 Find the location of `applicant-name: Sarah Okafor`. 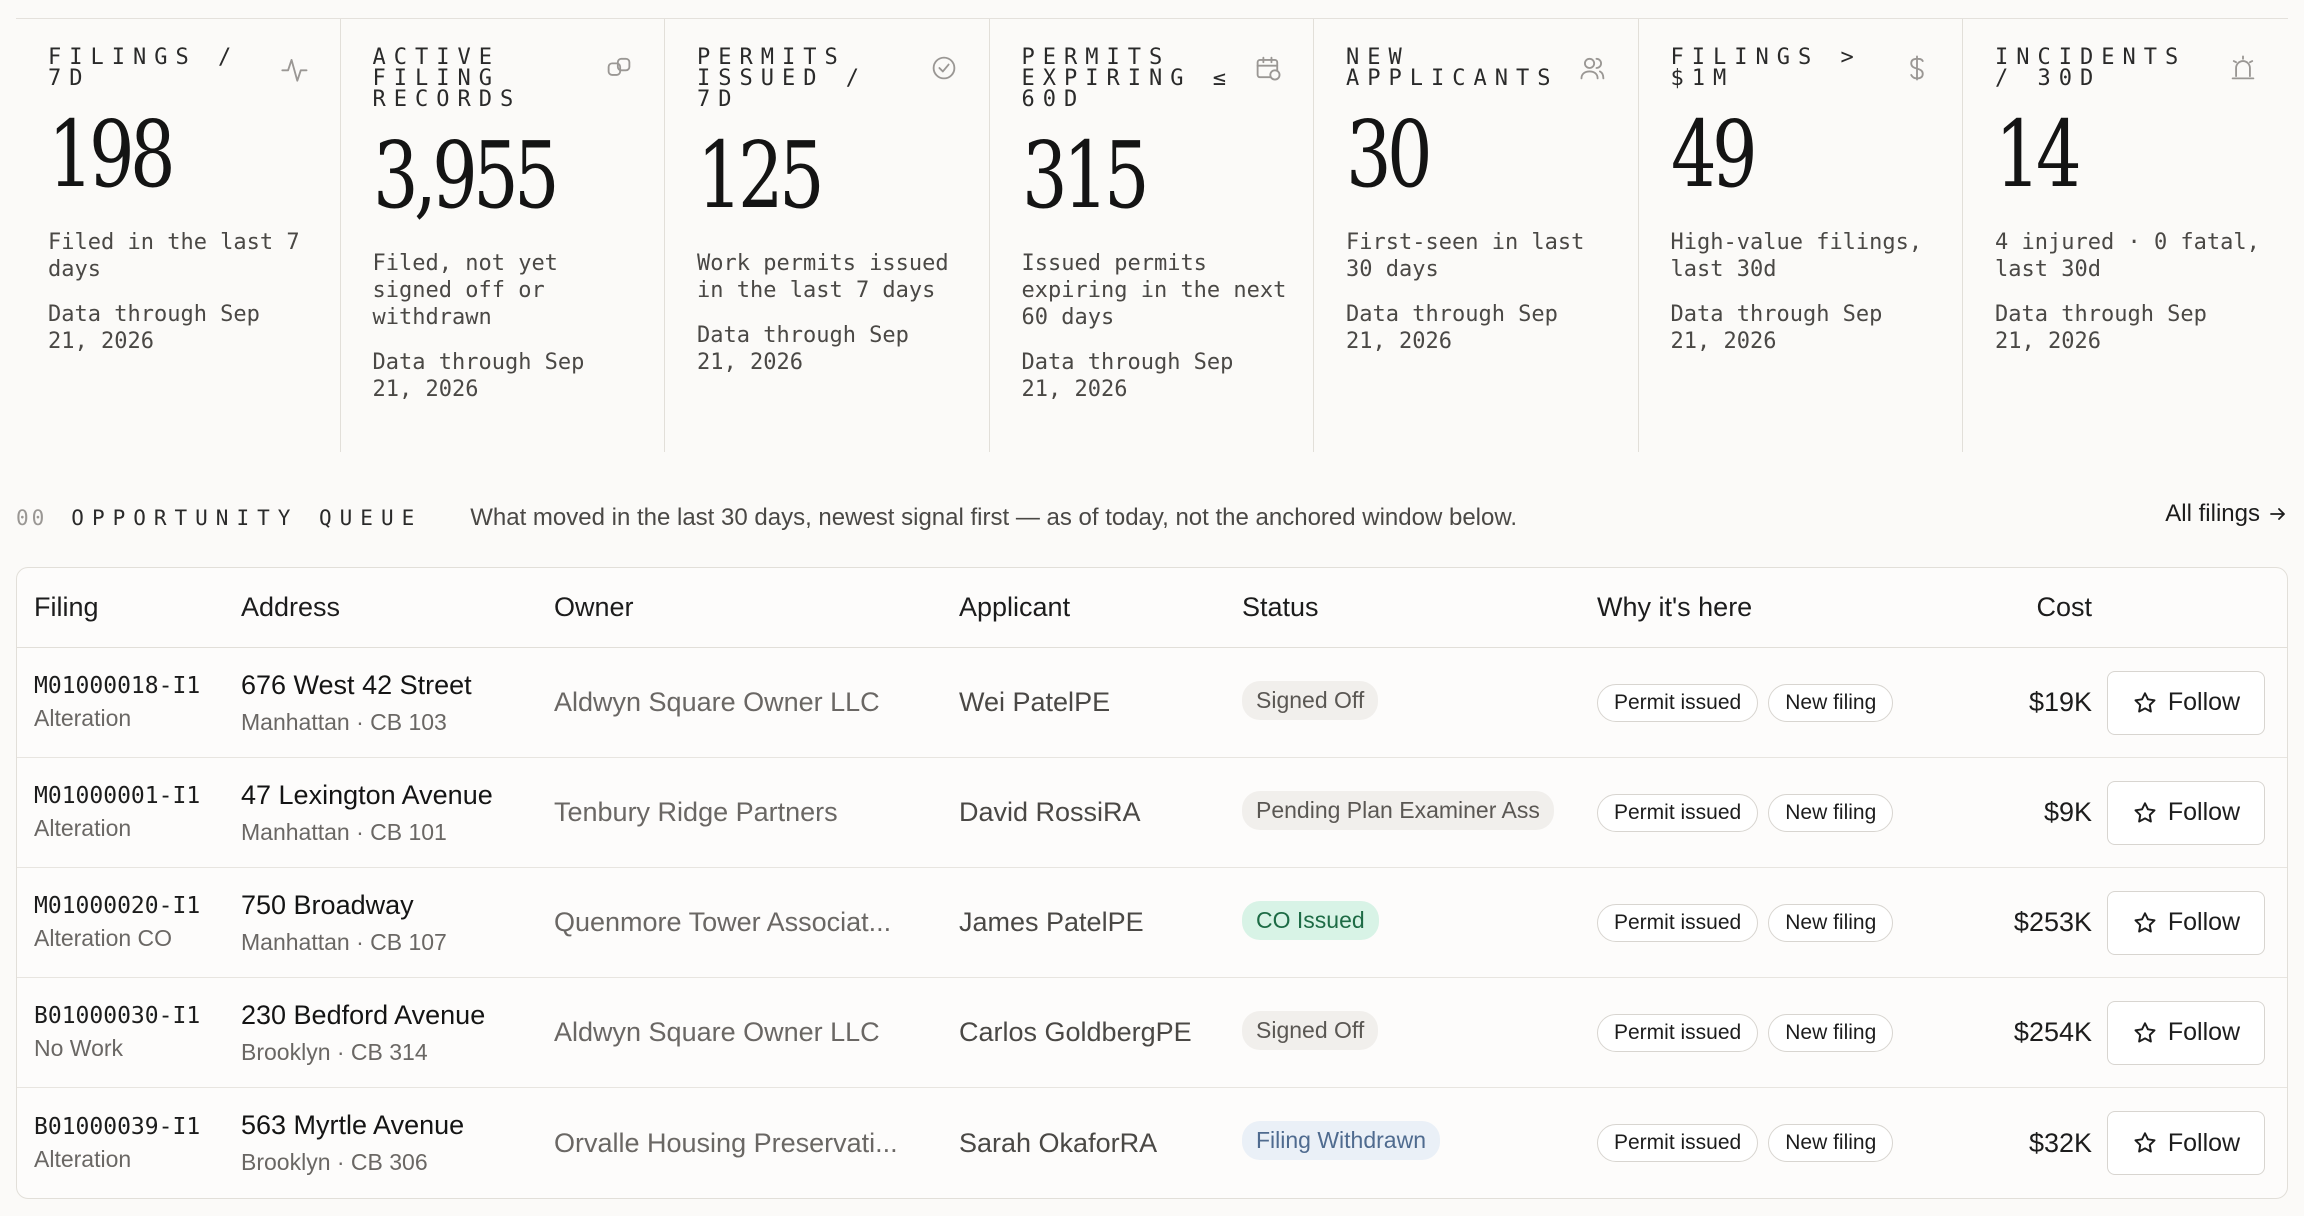

applicant-name: Sarah Okafor is located at coordinates (1039, 1143).